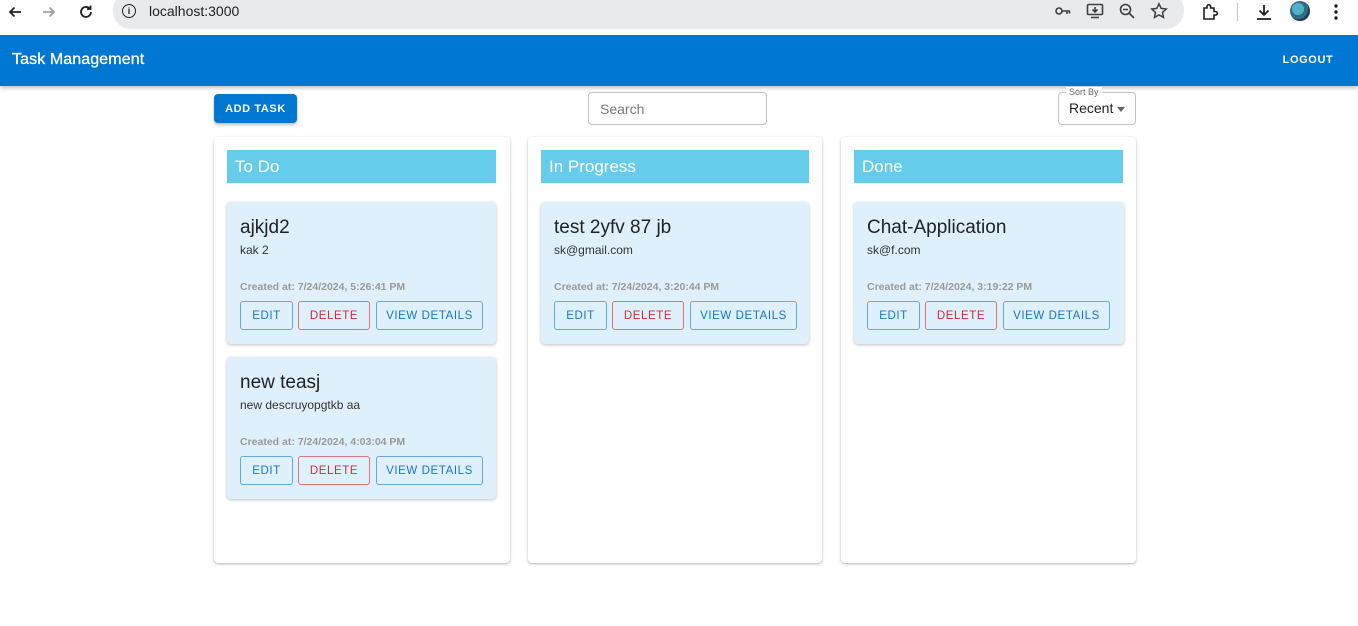 This screenshot has height=626, width=1358. What do you see at coordinates (637, 287) in the screenshot?
I see `task-created-at: Created at: 7/24/2024, 3:20:44 PM` at bounding box center [637, 287].